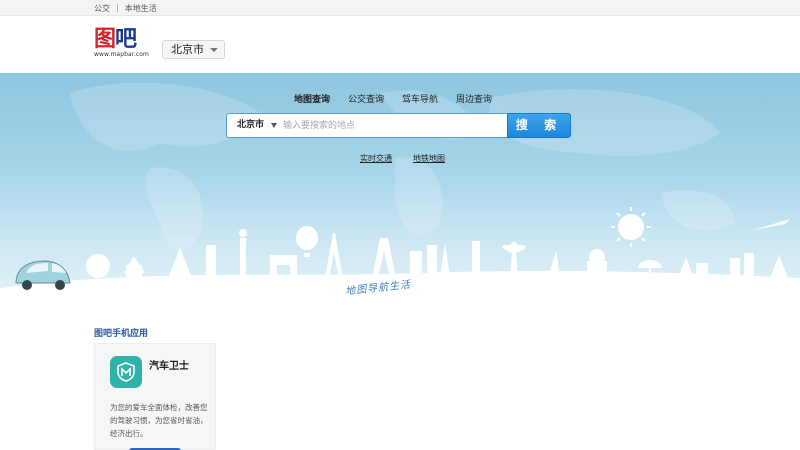 The width and height of the screenshot is (800, 450). Describe the element at coordinates (250, 125) in the screenshot. I see `search-city-label: 北京市` at that location.